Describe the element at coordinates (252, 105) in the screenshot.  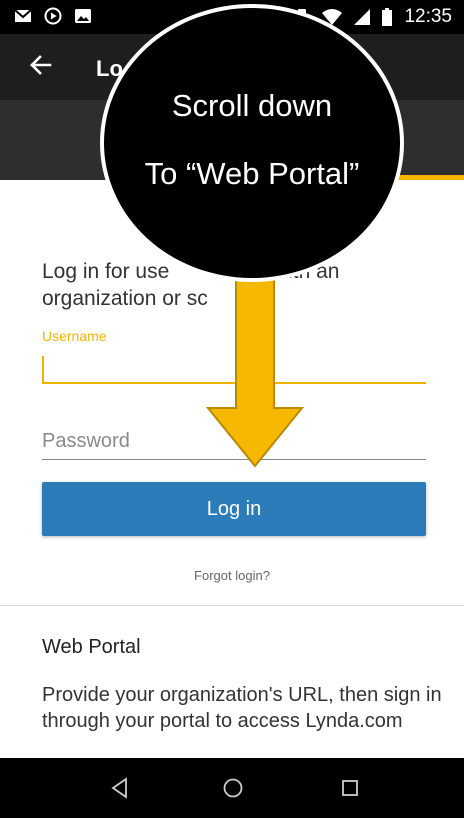
I see `overlay-line1: Scroll down` at that location.